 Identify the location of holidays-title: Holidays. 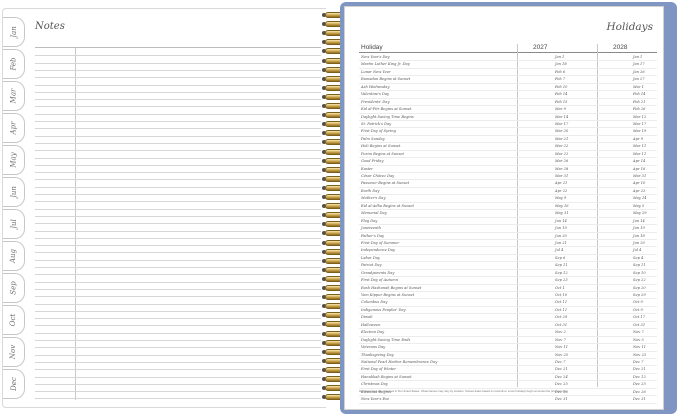
(630, 27).